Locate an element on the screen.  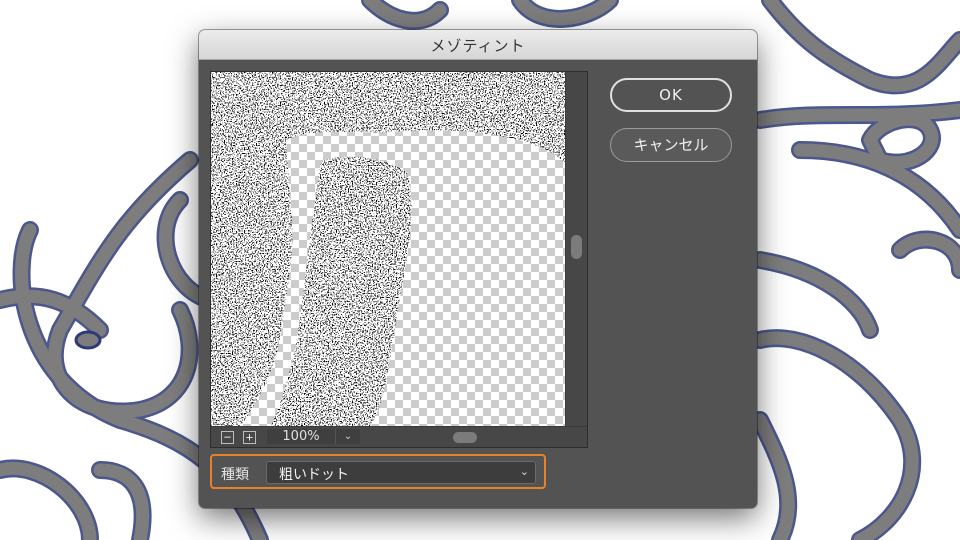
zoom-in-button: + is located at coordinates (249, 437).